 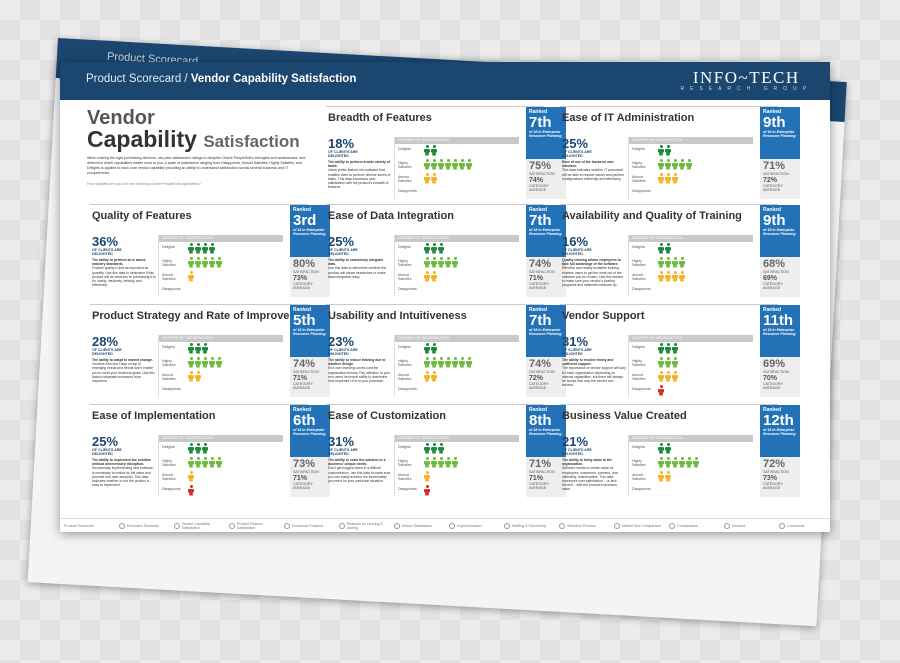 What do you see at coordinates (747, 526) in the screenshot?
I see `footer-nav-item: Vendors` at bounding box center [747, 526].